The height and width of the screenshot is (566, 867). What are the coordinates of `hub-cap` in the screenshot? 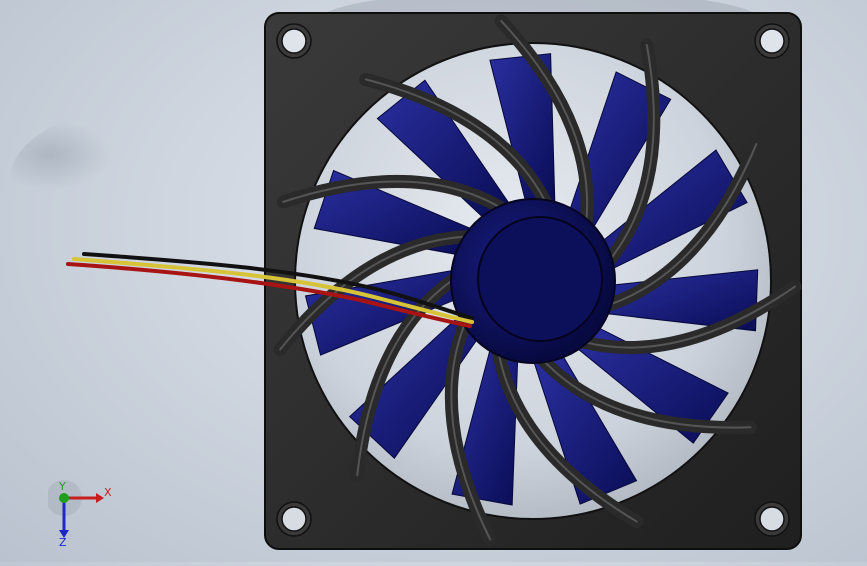 It's located at (540, 279).